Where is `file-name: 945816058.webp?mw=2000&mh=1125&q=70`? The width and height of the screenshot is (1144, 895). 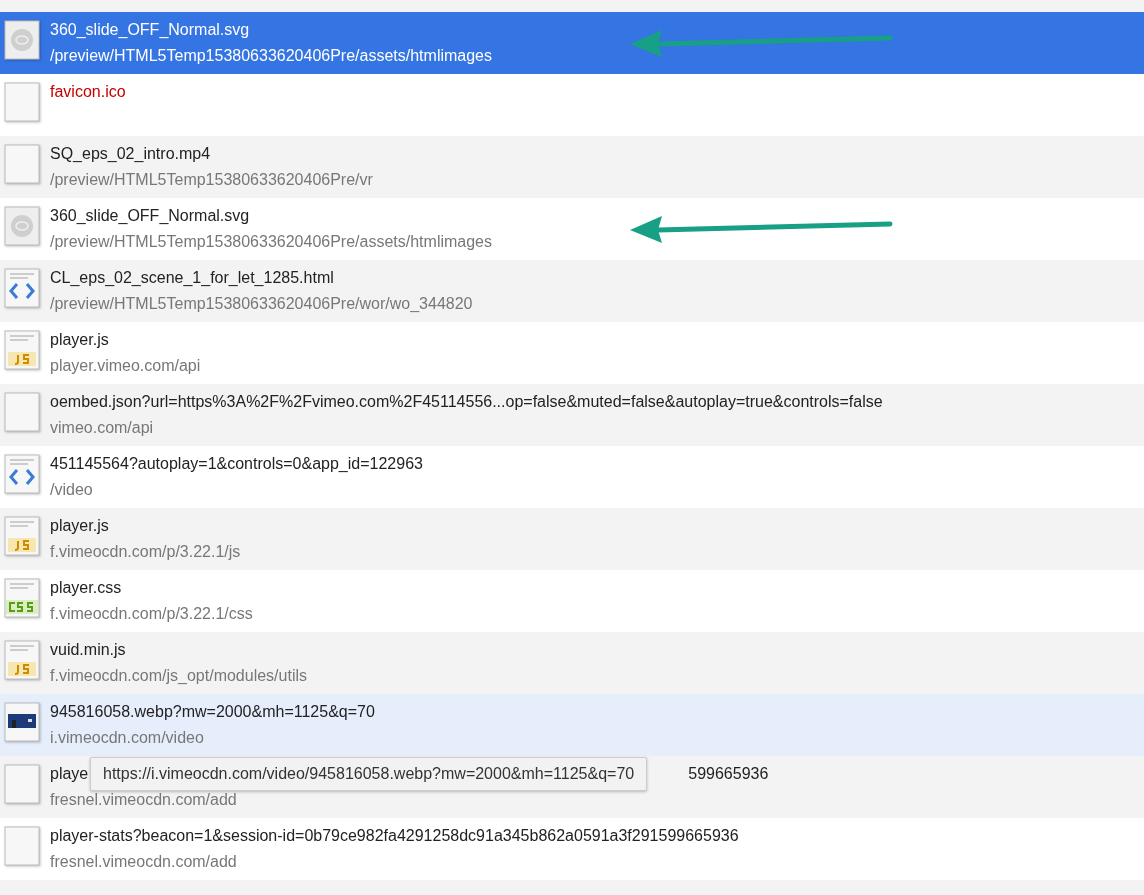
file-name: 945816058.webp?mw=2000&mh=1125&q=70 is located at coordinates (212, 712).